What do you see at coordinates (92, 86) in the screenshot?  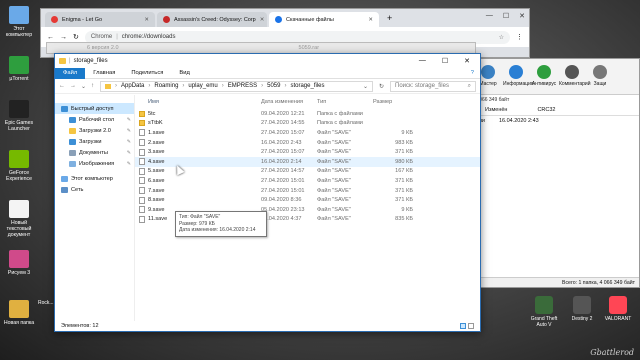 I see `up-icon: ↑` at bounding box center [92, 86].